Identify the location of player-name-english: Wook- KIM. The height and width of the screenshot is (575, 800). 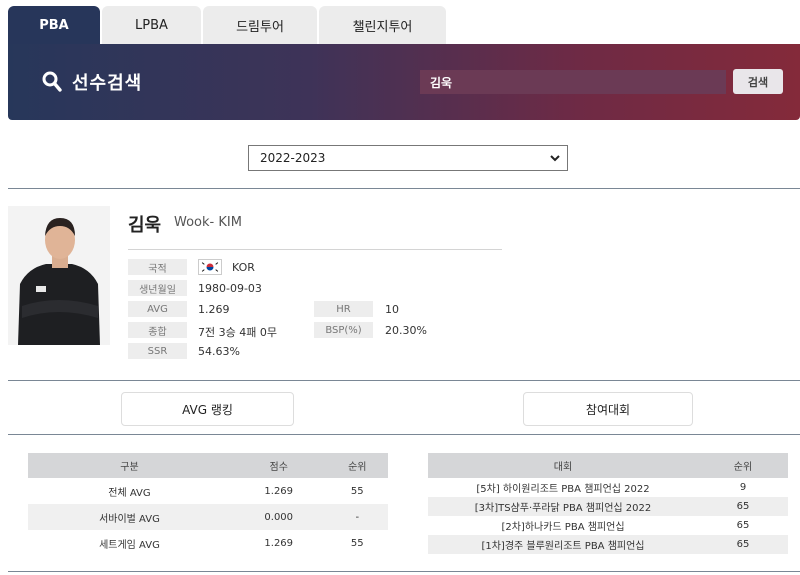
(208, 222).